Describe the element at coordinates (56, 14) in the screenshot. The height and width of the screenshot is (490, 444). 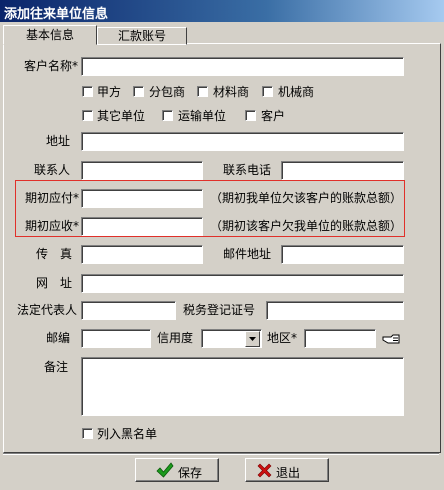
I see `window-title: 添加往来单位信息` at that location.